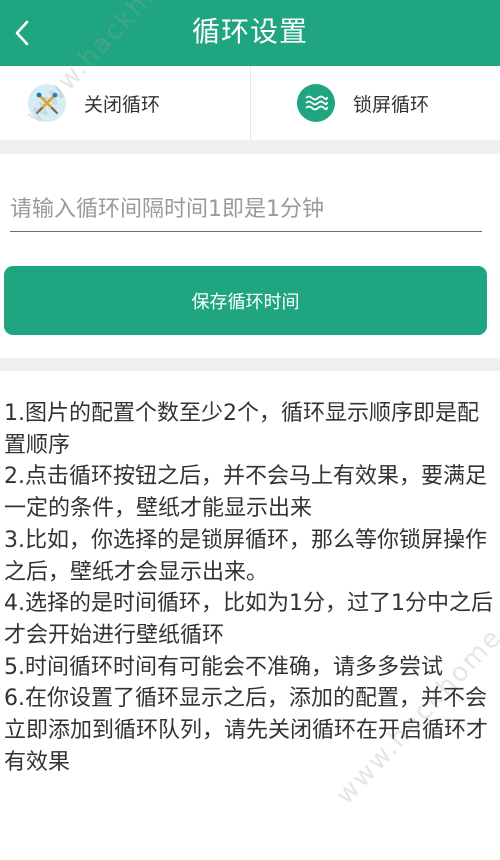 Image resolution: width=500 pixels, height=860 pixels. I want to click on instruction-item: 5.时间循环时间有可能会不准确，请多多尝试, so click(223, 667).